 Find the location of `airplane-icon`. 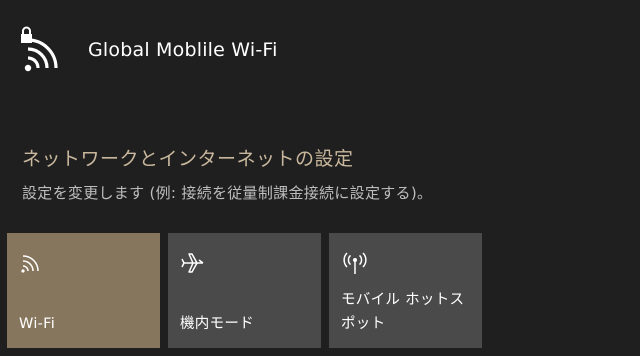

airplane-icon is located at coordinates (194, 263).